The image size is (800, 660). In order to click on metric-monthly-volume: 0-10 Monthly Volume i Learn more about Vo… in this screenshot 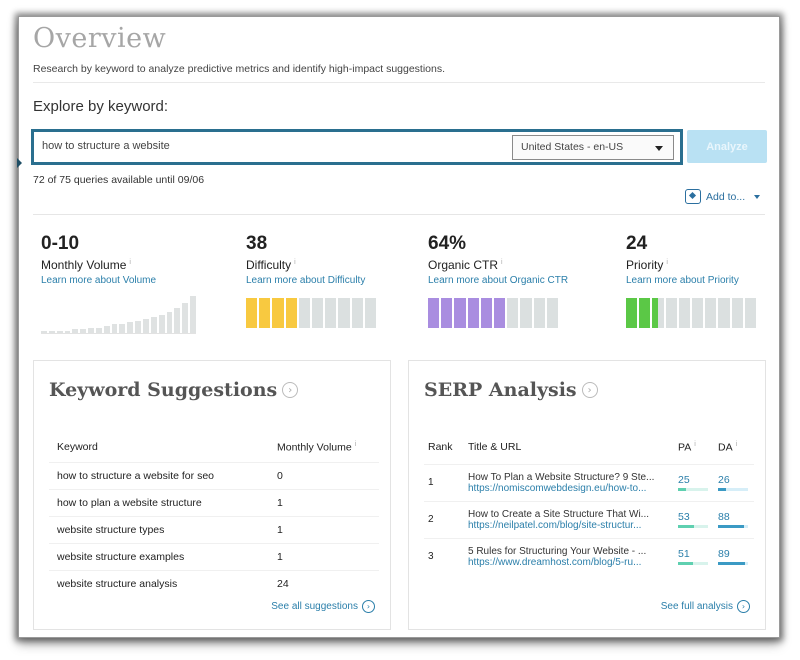, I will do `click(121, 283)`.